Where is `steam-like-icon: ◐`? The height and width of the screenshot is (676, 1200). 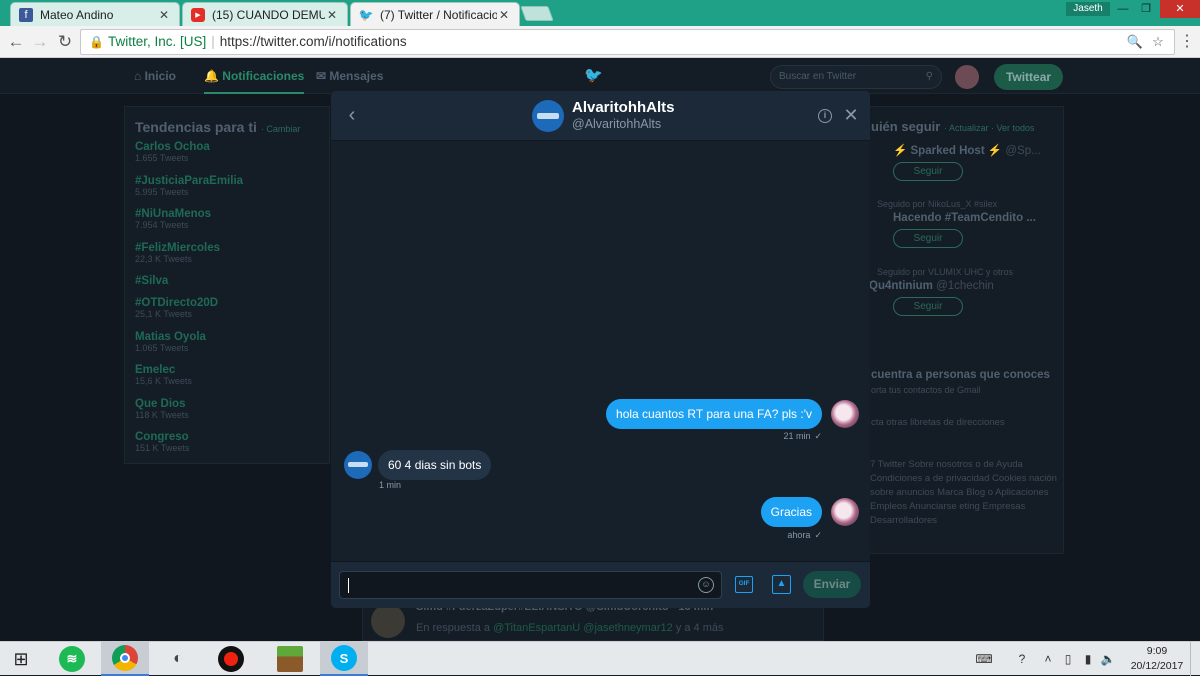 steam-like-icon: ◐ is located at coordinates (178, 659).